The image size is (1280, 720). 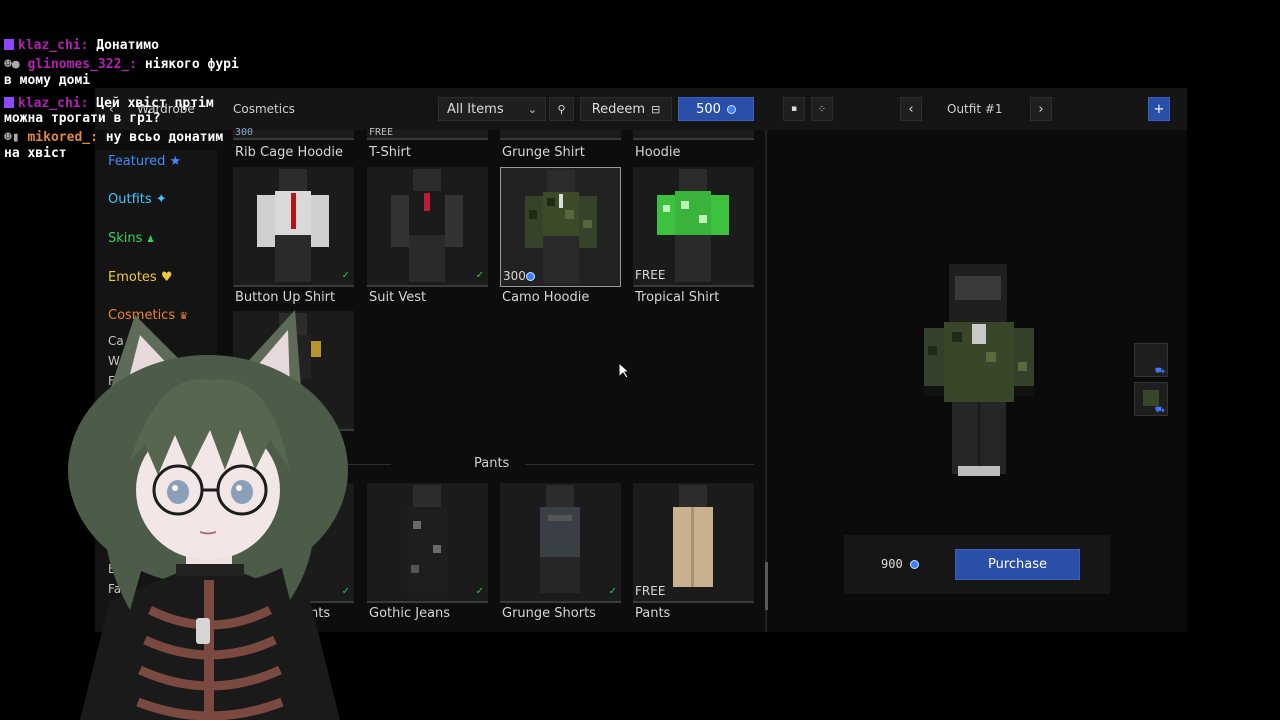 I want to click on item-tile-gothic-jeans: ✓, so click(x=427, y=543).